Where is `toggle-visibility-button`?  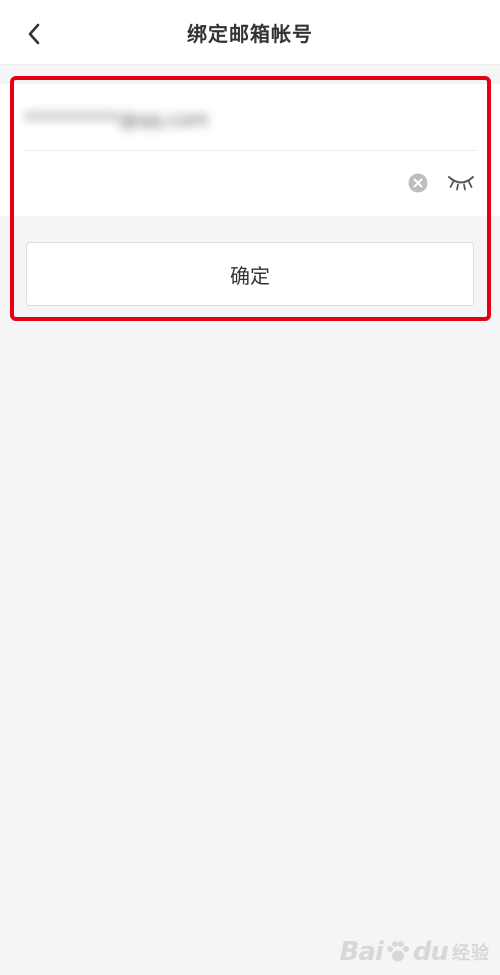
toggle-visibility-button is located at coordinates (461, 182).